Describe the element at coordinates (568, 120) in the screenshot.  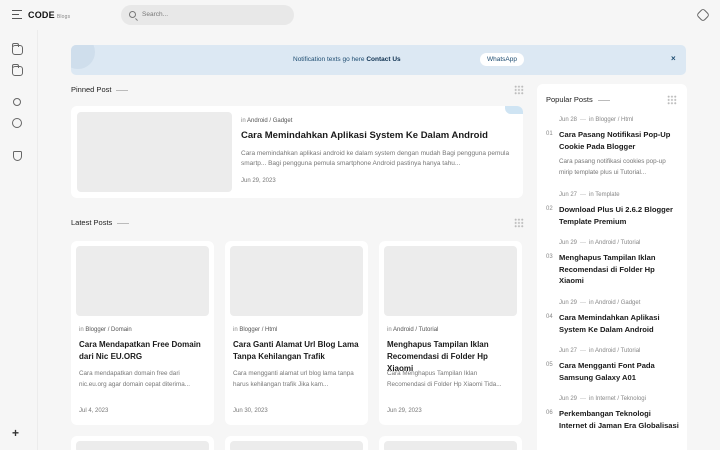
I see `popular-date: Jun 28` at that location.